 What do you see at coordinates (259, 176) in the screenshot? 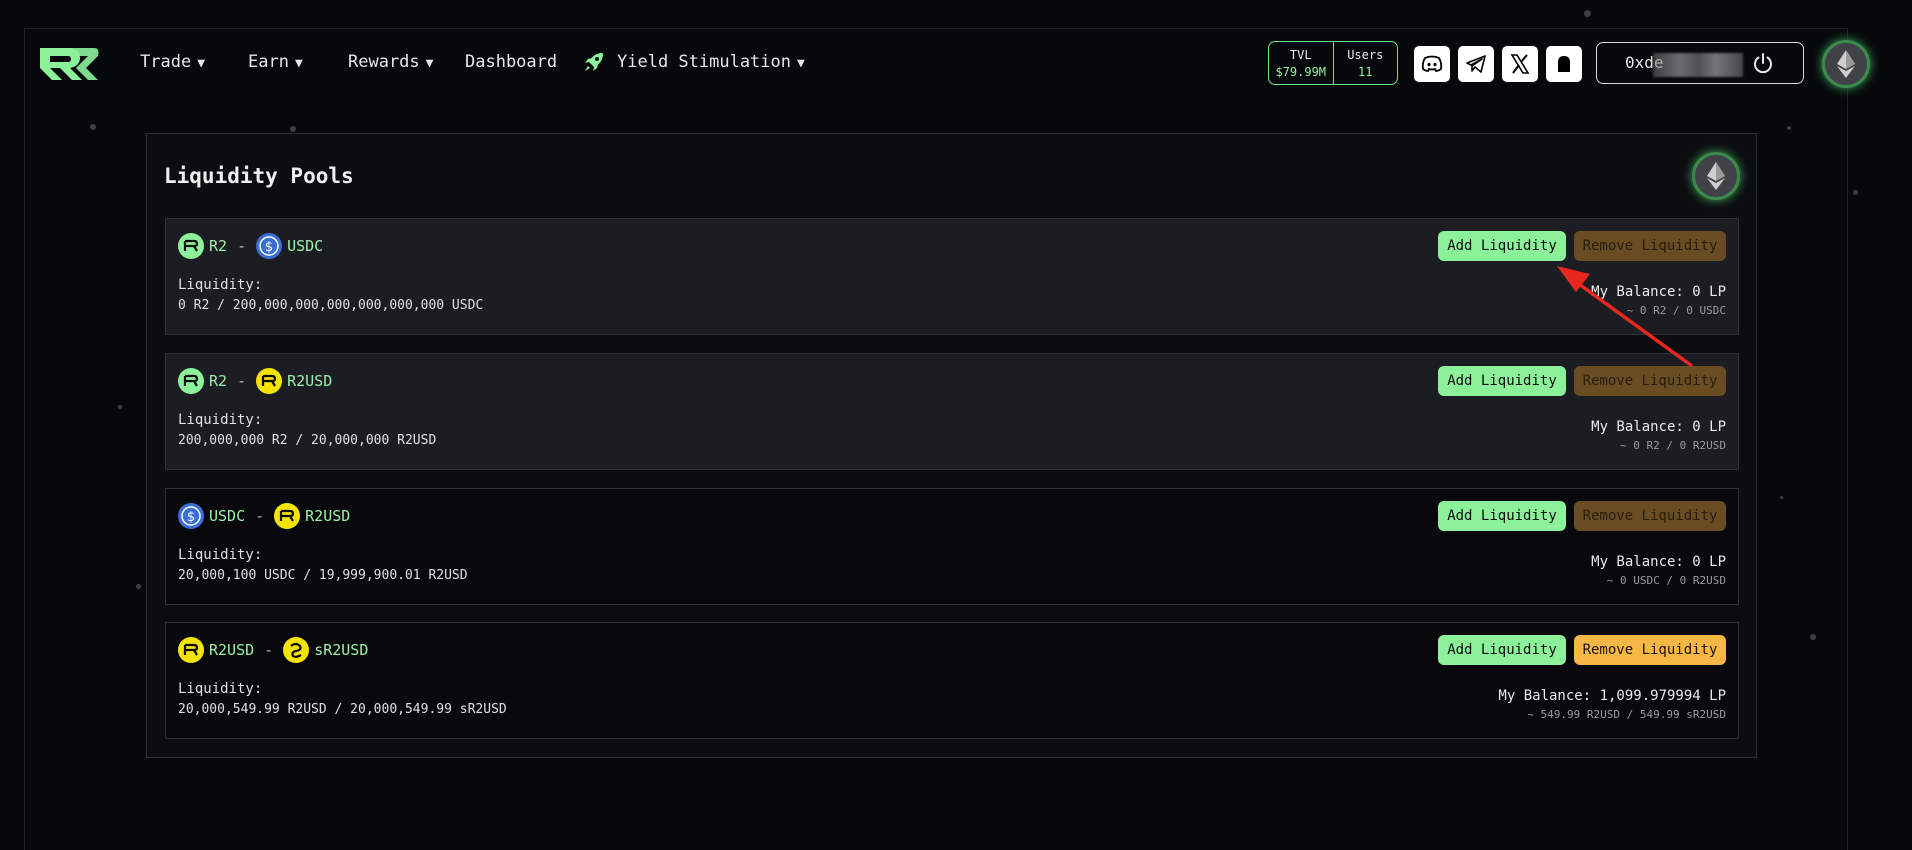
I see `page-title: Liquidity Pools` at bounding box center [259, 176].